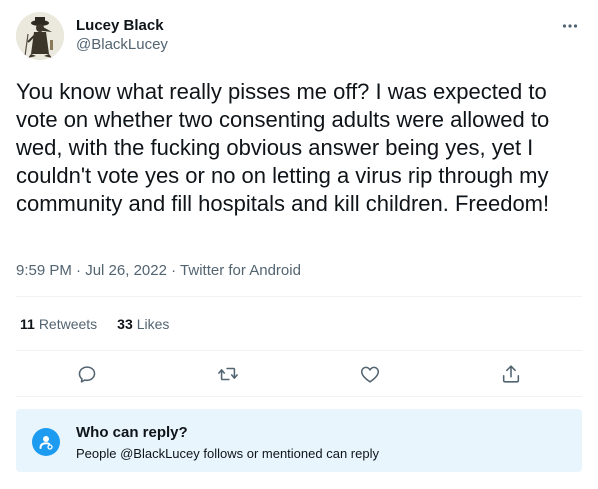 The width and height of the screenshot is (598, 489). I want to click on tweet-source: Twitter for Android, so click(240, 270).